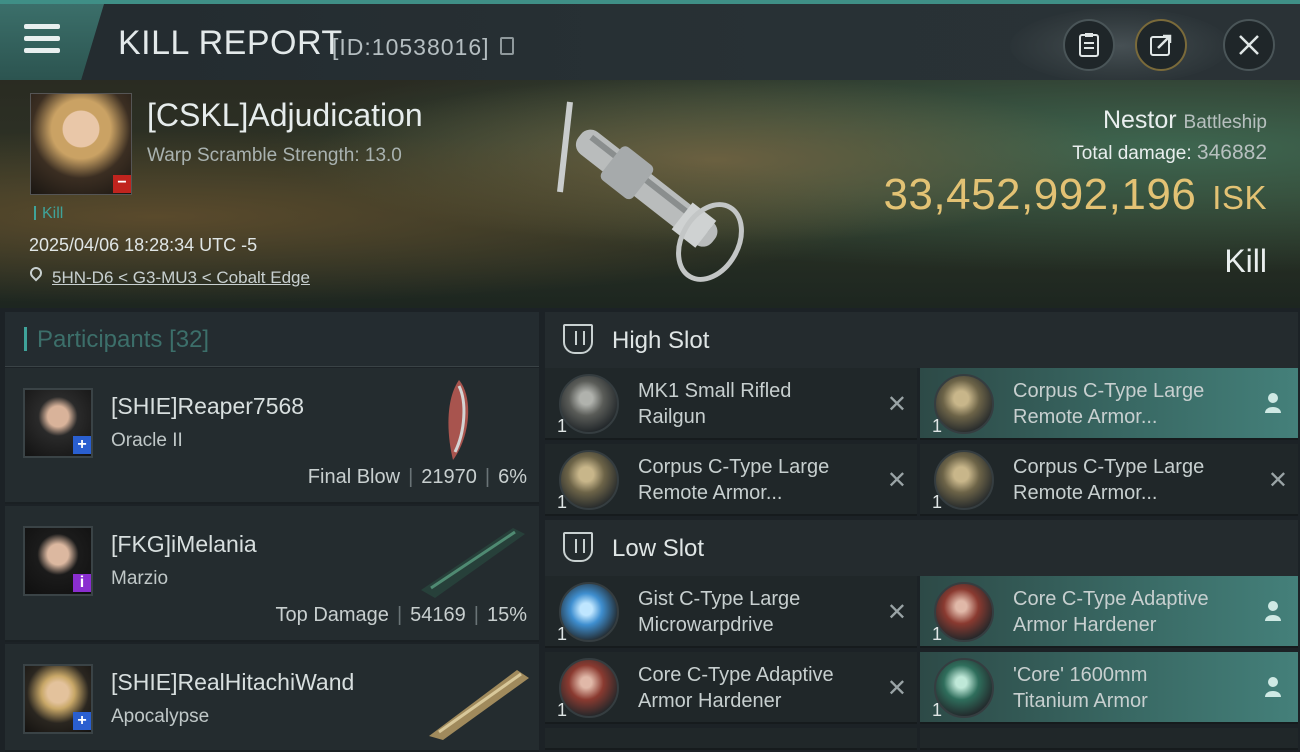  I want to click on fitting-item: 1 'Core' 1600mm Titanium Armor, so click(1109, 688).